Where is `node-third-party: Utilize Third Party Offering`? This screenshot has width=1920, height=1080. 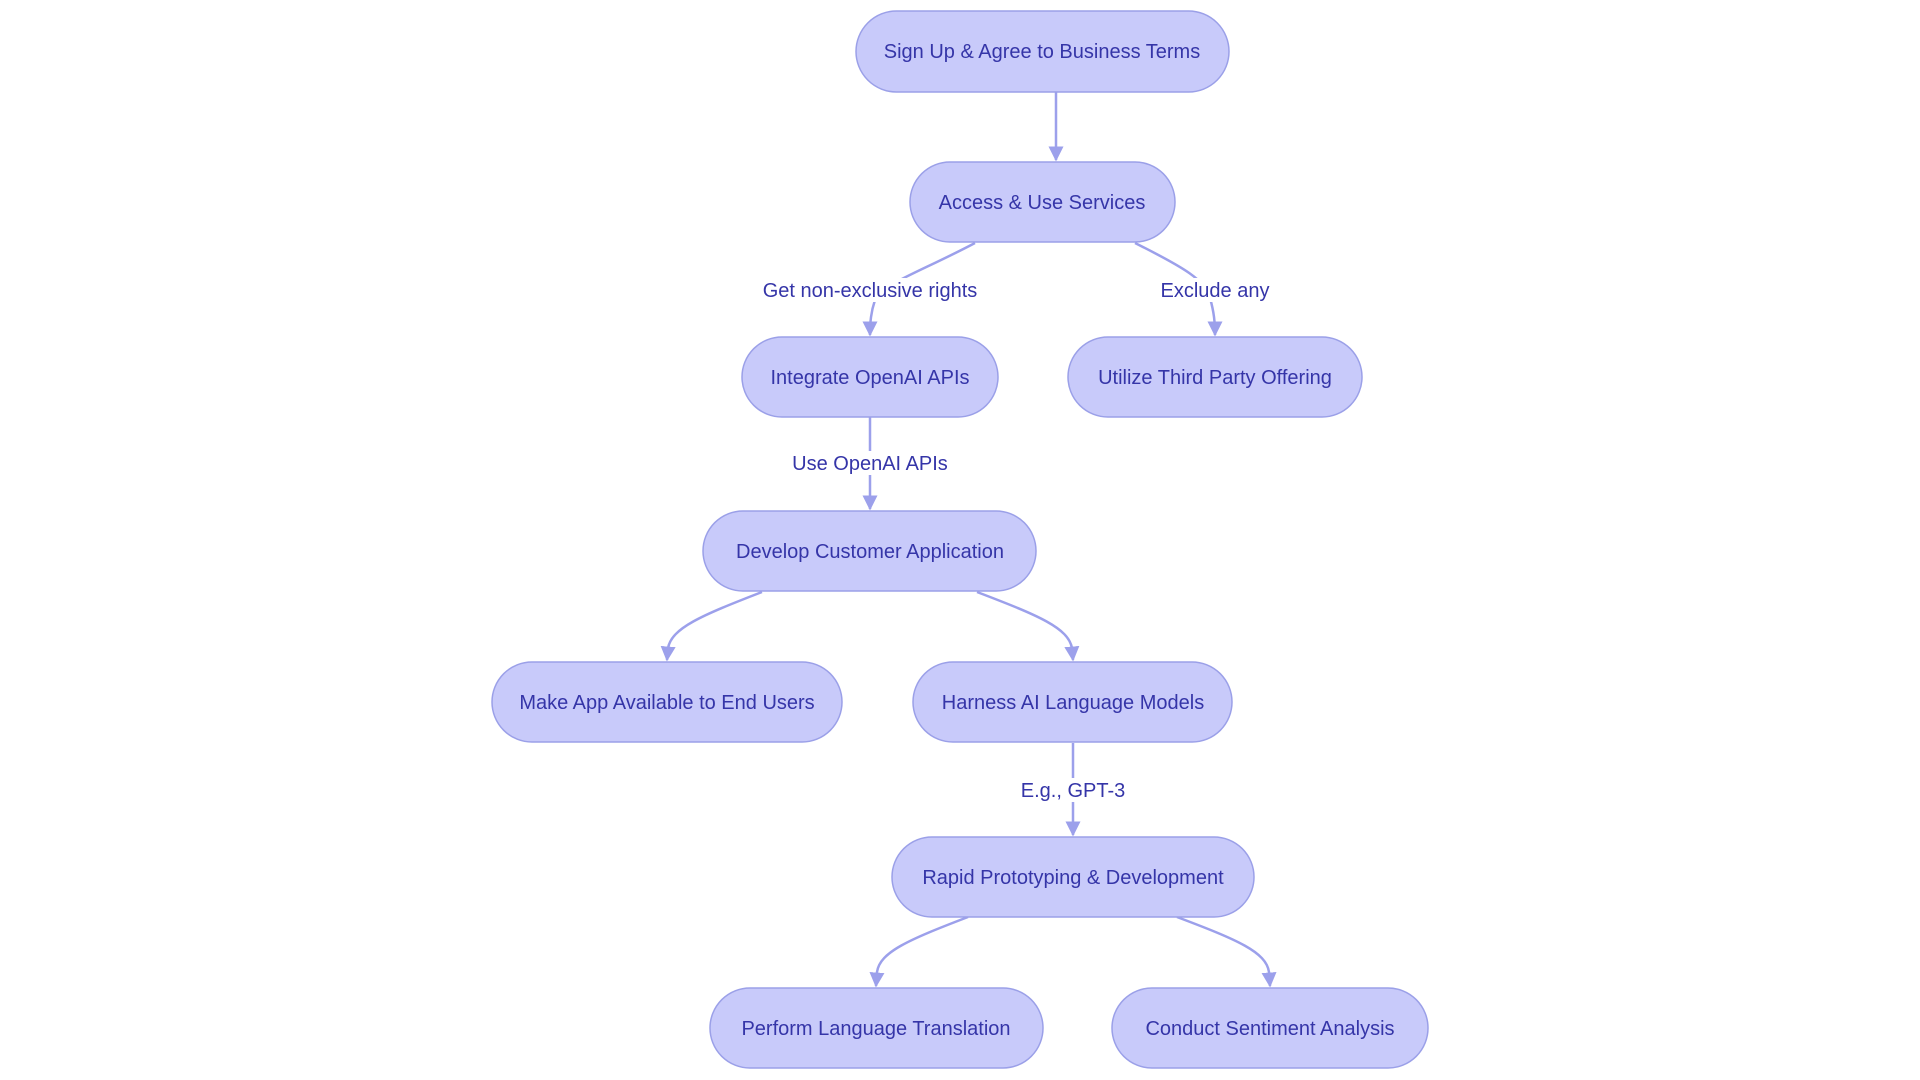
node-third-party: Utilize Third Party Offering is located at coordinates (1215, 377).